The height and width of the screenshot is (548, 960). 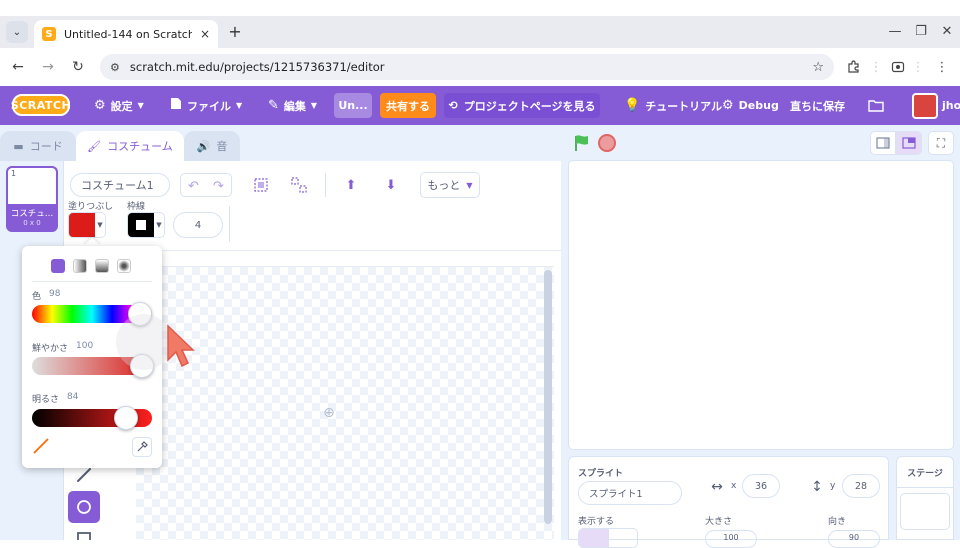 What do you see at coordinates (58, 266) in the screenshot?
I see `solid-fill-icon` at bounding box center [58, 266].